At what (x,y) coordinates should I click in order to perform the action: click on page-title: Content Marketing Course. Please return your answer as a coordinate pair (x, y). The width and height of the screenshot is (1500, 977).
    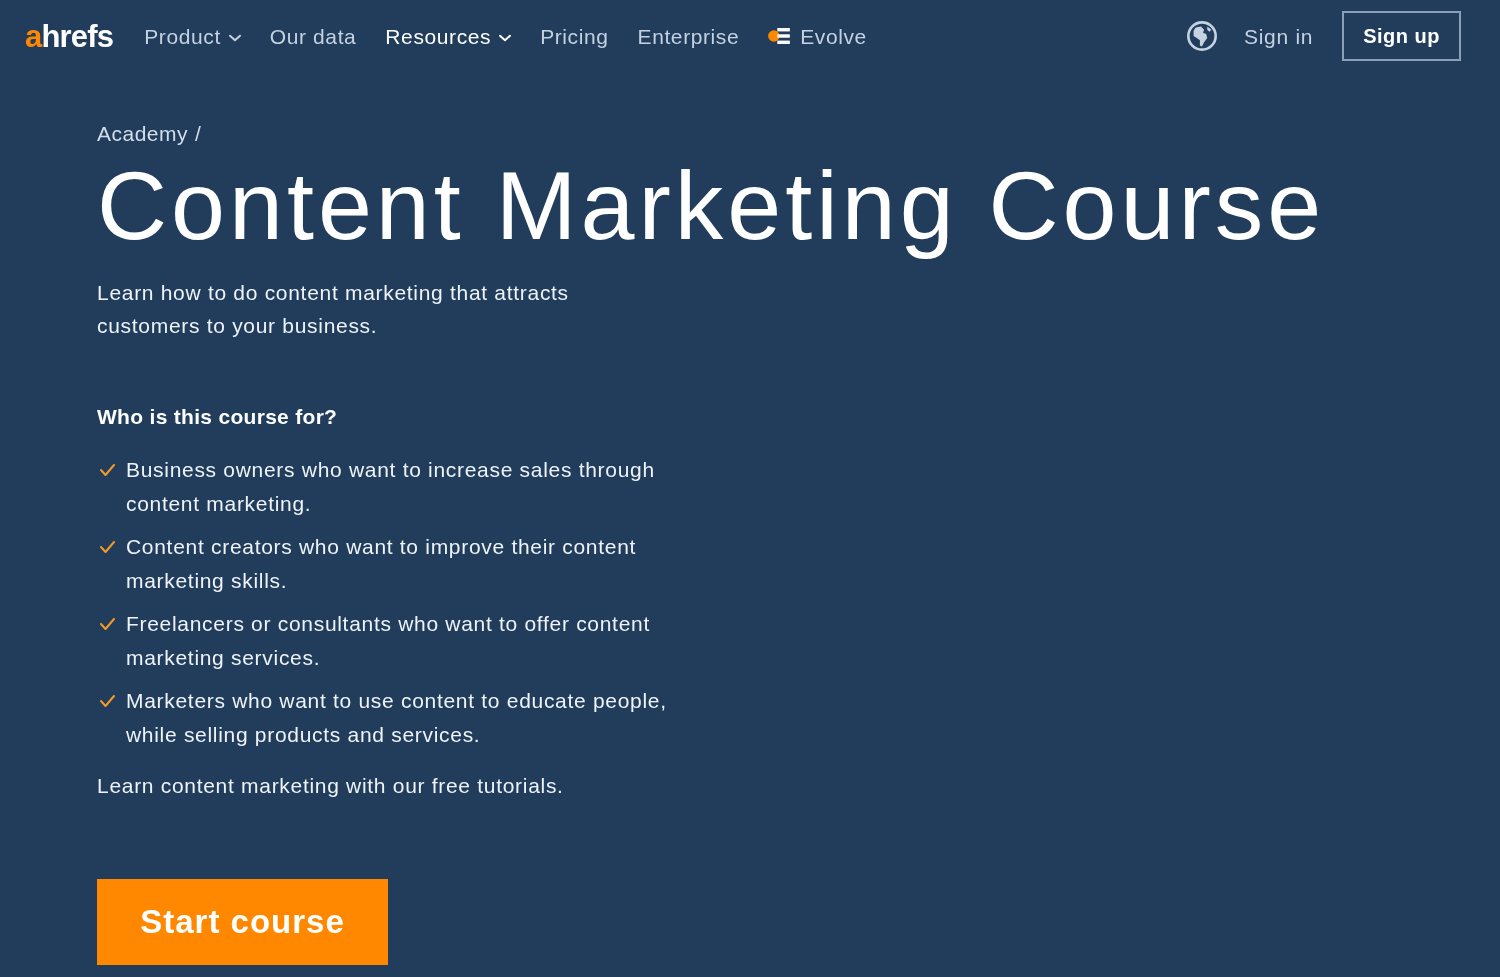
    Looking at the image, I should click on (711, 206).